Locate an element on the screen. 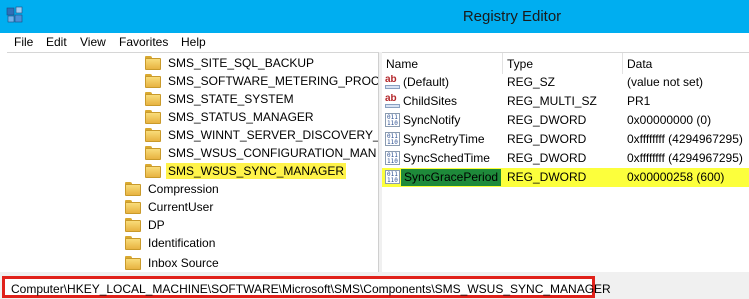  tree-item-label: SMS_STATE_SYSTEM is located at coordinates (231, 99).